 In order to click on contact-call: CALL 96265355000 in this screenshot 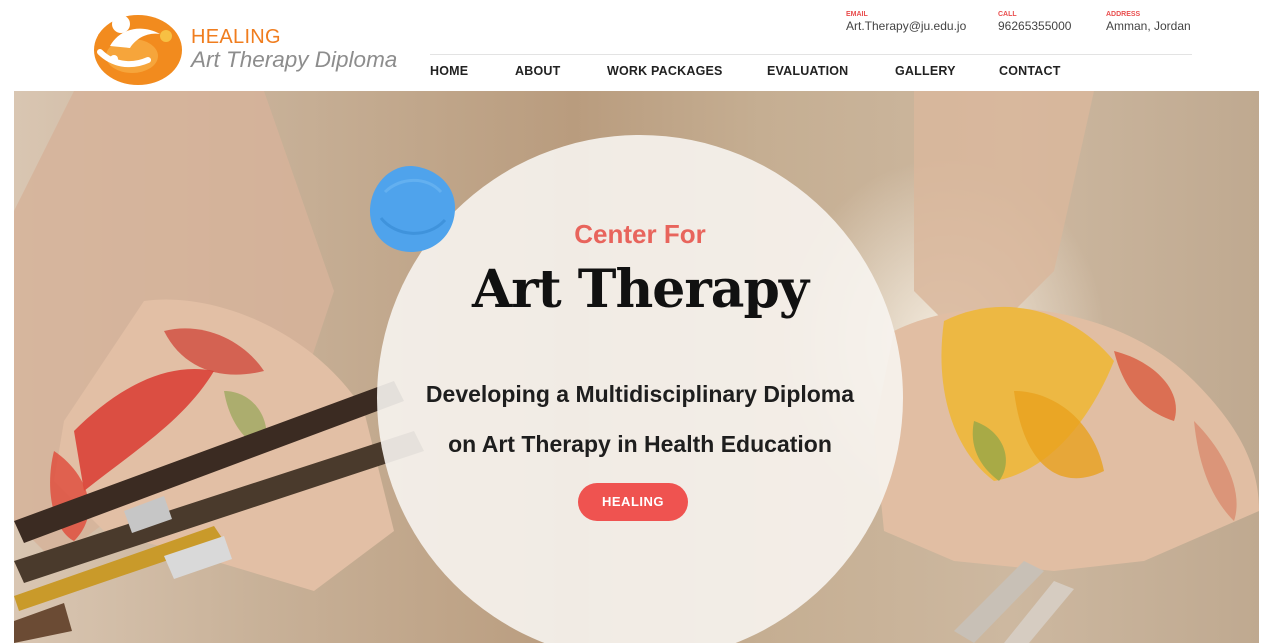, I will do `click(1034, 22)`.